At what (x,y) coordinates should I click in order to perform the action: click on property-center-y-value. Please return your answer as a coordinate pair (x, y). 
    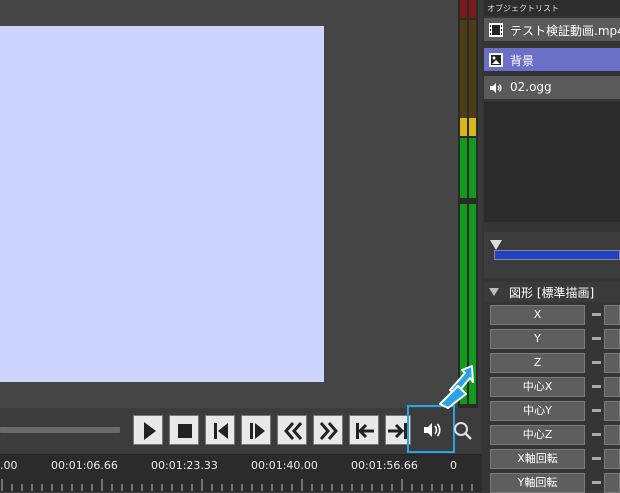
    Looking at the image, I should click on (612, 411).